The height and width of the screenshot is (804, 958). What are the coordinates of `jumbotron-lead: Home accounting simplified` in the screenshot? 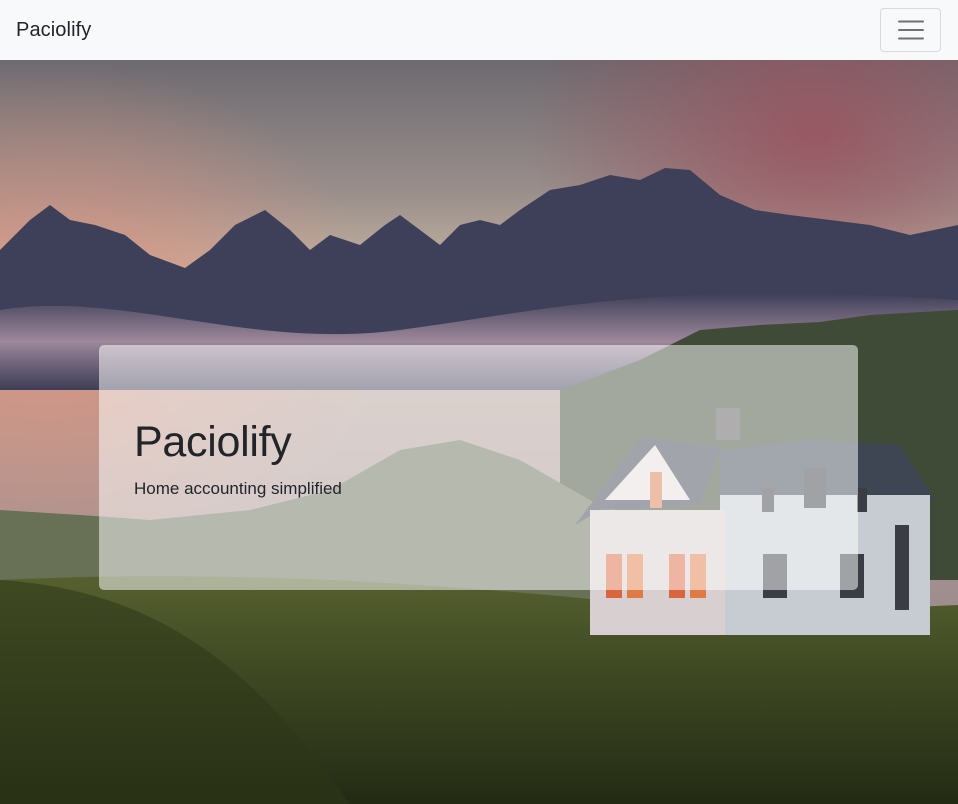 It's located at (238, 489).